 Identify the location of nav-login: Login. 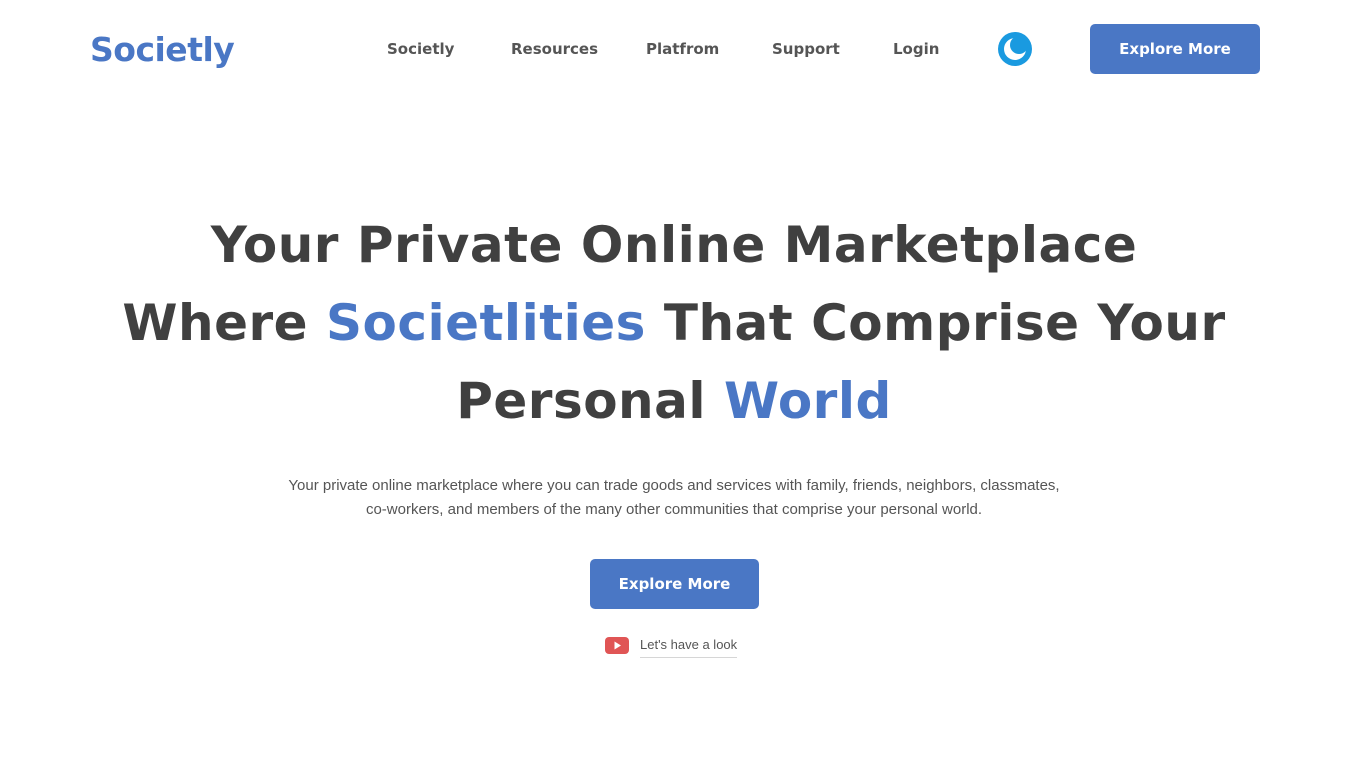
(916, 49).